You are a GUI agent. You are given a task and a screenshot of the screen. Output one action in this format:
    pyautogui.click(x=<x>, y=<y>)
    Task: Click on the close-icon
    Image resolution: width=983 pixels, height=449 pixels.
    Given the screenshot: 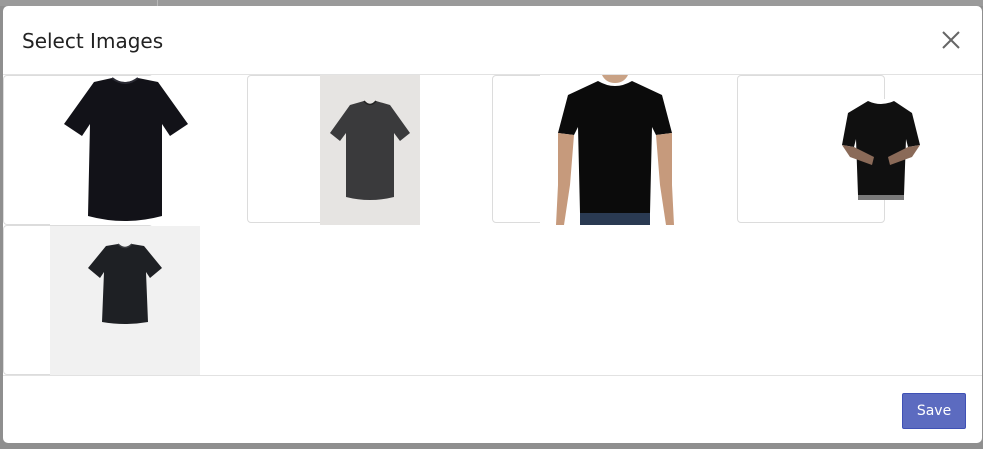 What is the action you would take?
    pyautogui.click(x=951, y=40)
    